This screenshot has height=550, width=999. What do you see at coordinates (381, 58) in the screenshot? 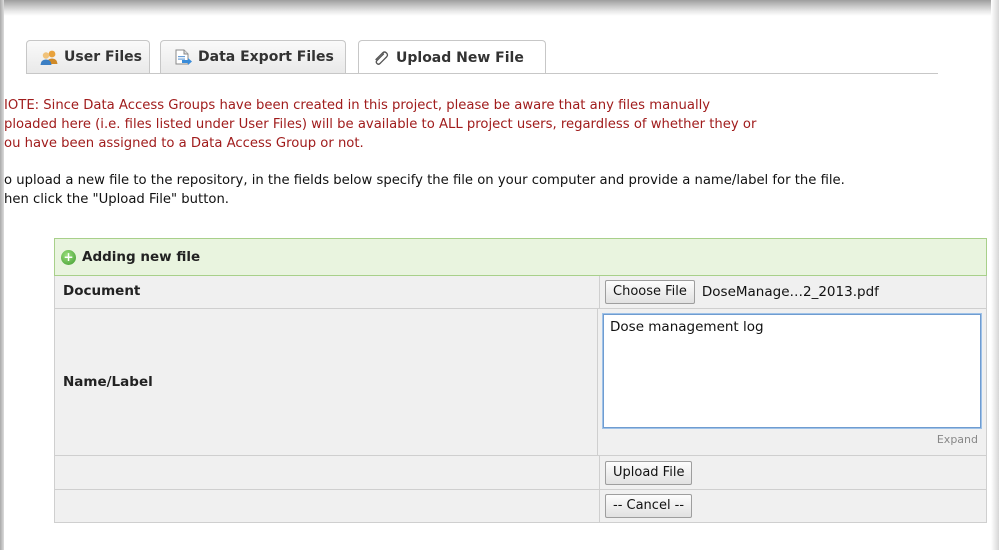
I see `paperclip-icon` at bounding box center [381, 58].